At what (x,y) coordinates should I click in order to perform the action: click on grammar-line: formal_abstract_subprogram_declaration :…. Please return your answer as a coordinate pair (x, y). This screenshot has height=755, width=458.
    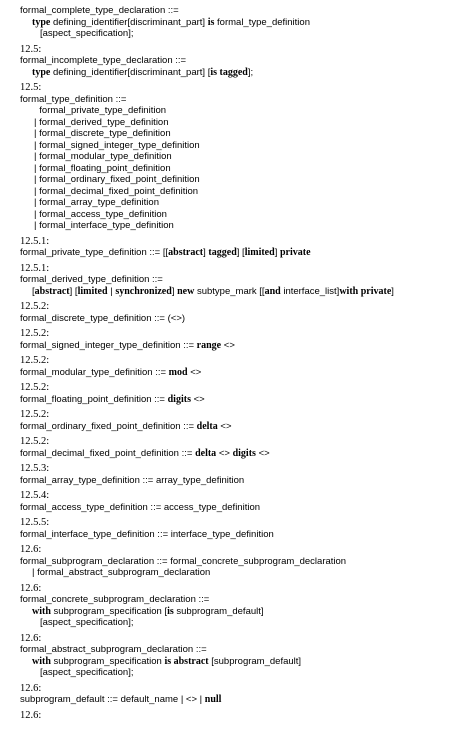
    Looking at the image, I should click on (236, 650).